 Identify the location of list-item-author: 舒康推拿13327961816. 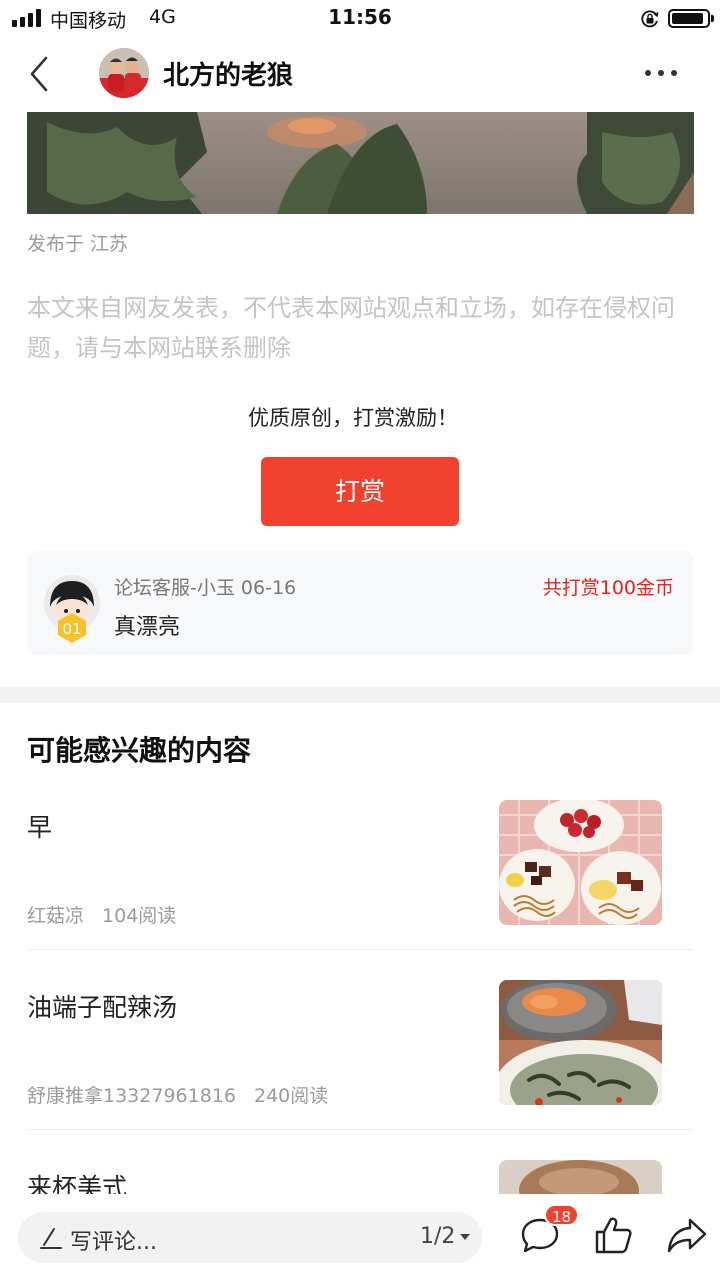
(131, 1096).